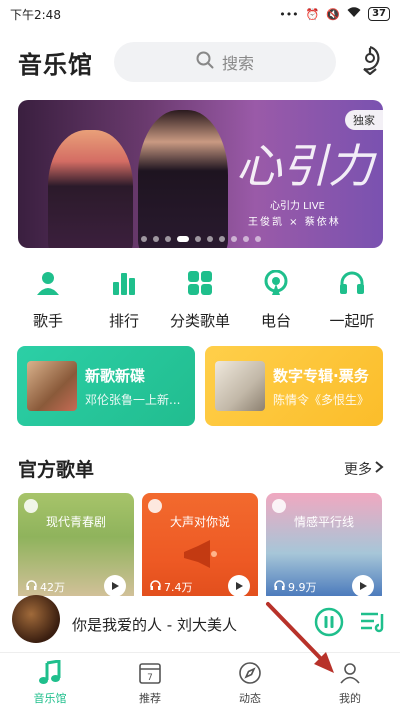 This screenshot has height=711, width=400. Describe the element at coordinates (200, 283) in the screenshot. I see `grid-icon` at that location.